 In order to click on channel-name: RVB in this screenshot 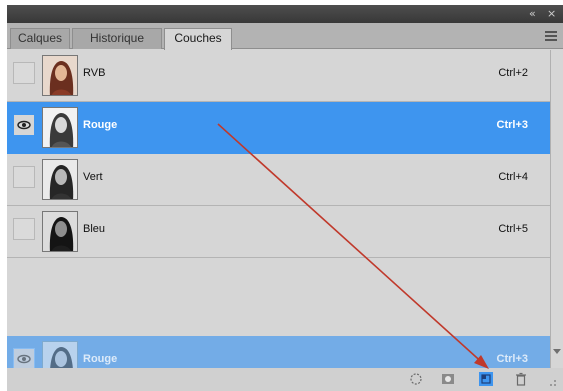, I will do `click(94, 73)`.